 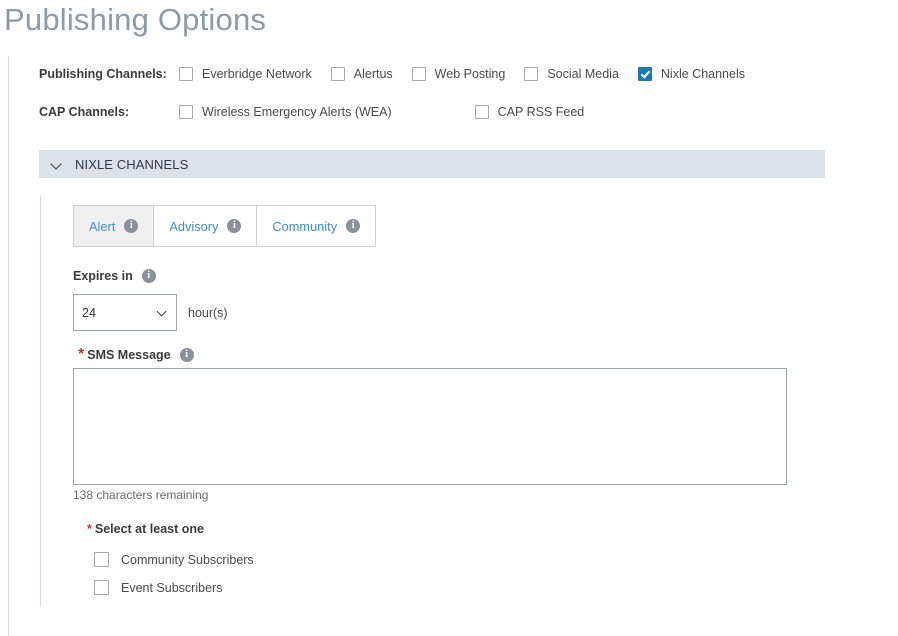 I want to click on expires-in-unit-label: hour(s), so click(x=208, y=312).